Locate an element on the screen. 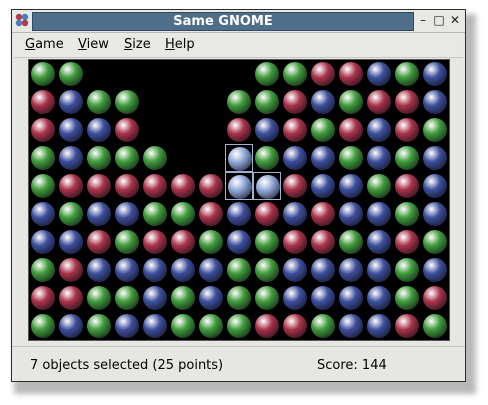 Image resolution: width=488 pixels, height=405 pixels. close-icon: ✕ is located at coordinates (455, 20).